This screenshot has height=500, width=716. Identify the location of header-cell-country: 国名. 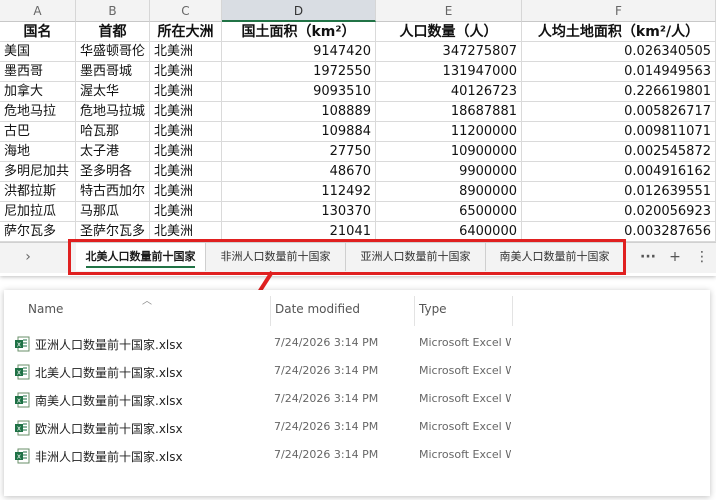
(38, 32).